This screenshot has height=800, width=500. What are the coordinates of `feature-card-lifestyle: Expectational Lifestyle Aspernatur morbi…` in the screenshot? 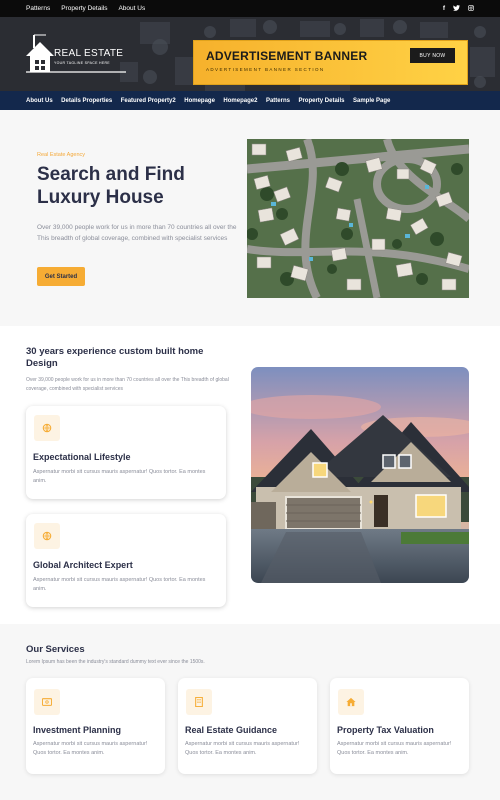 It's located at (126, 452).